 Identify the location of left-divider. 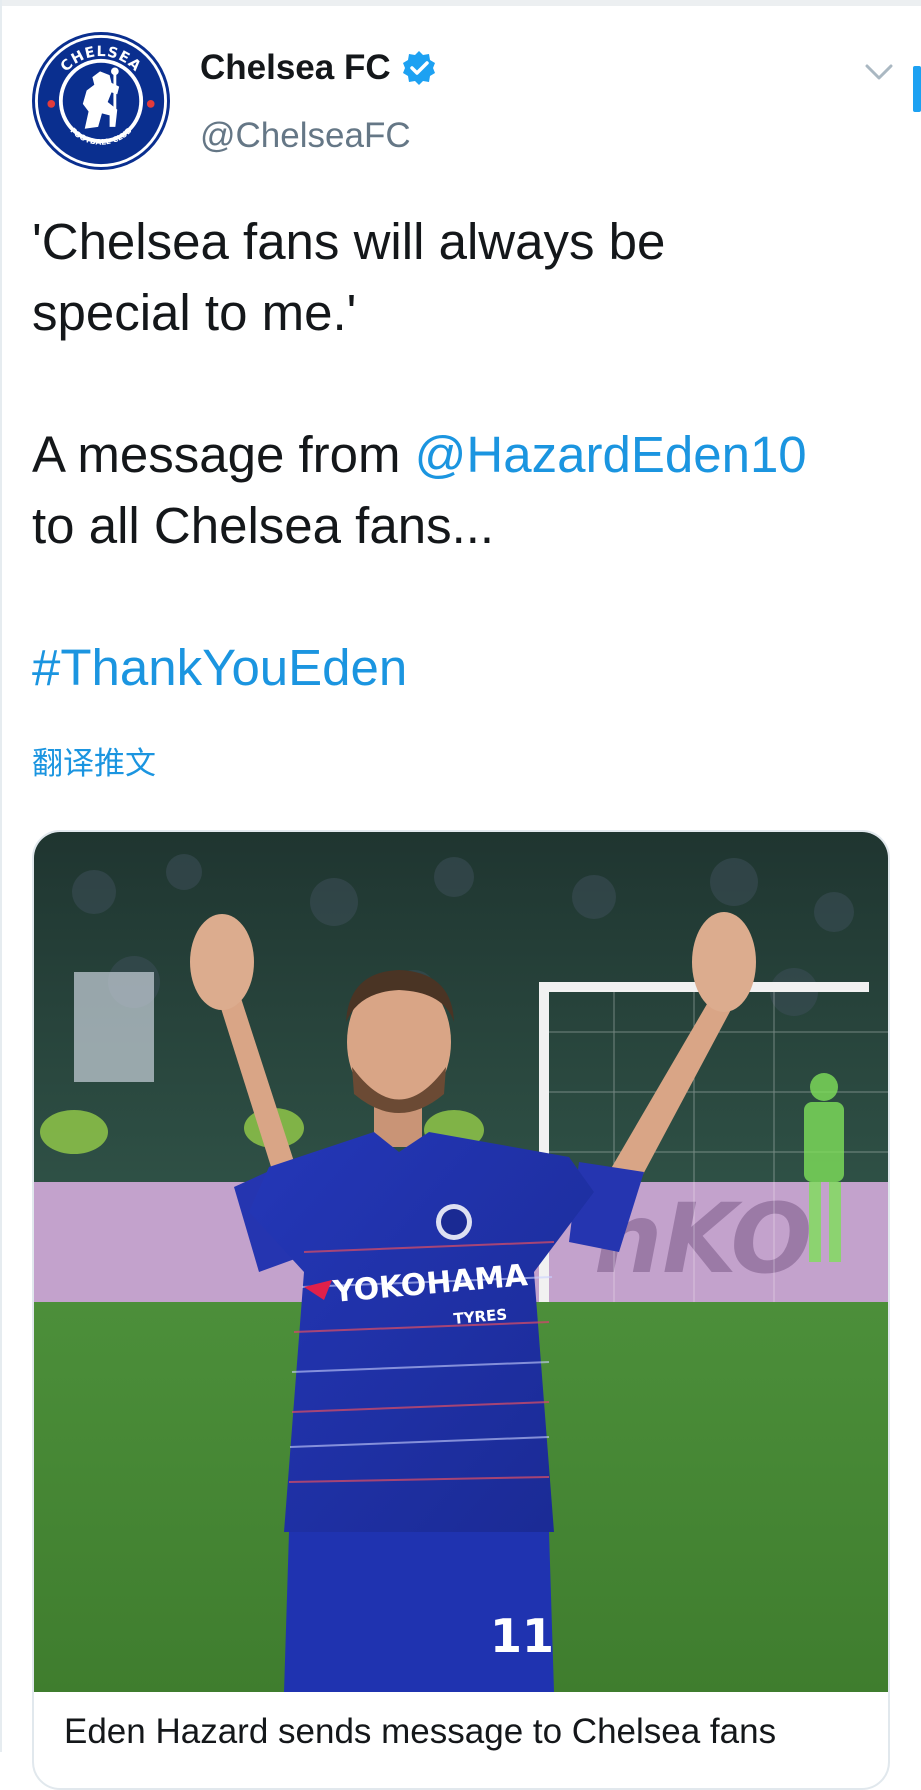
(1, 876).